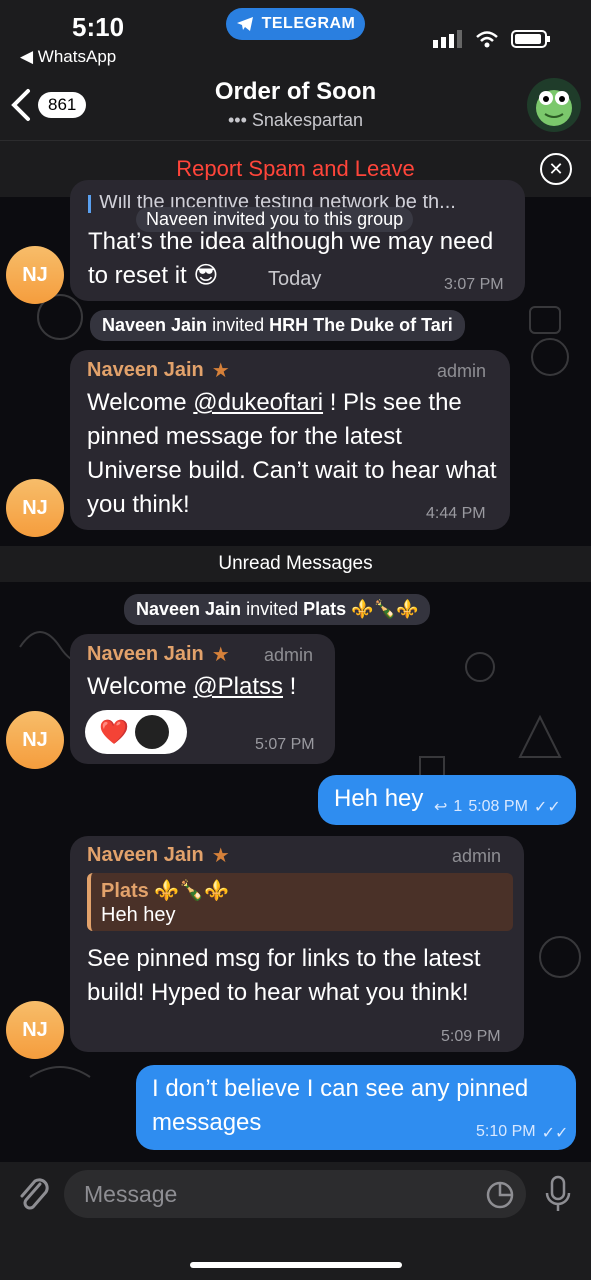 The height and width of the screenshot is (1280, 591). I want to click on message-meta: 5:10 PM ✓✓, so click(522, 1133).